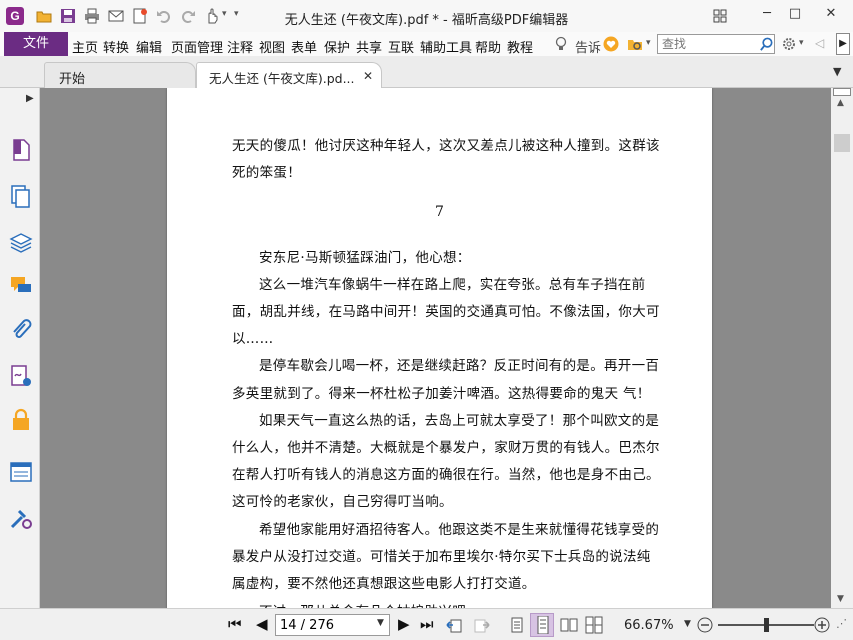  Describe the element at coordinates (426, 72) in the screenshot. I see `document-tab-bar: 开始 无人生还 (午夜文库).pd... ✕ ▼` at that location.